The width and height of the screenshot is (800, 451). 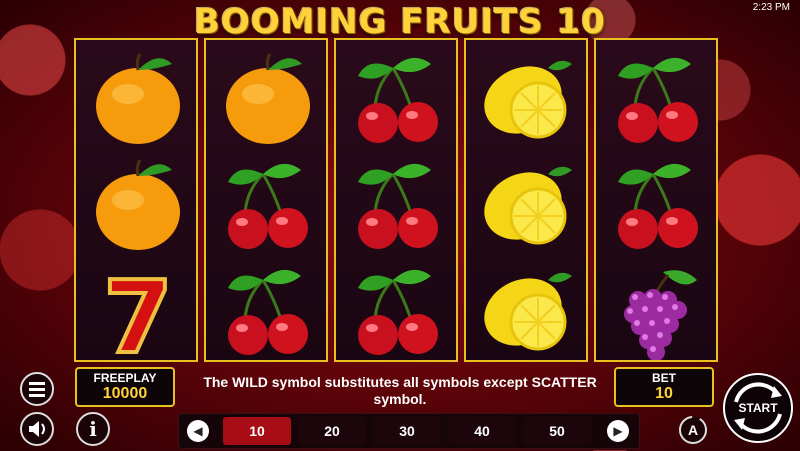 I want to click on info-button: i, so click(x=93, y=429).